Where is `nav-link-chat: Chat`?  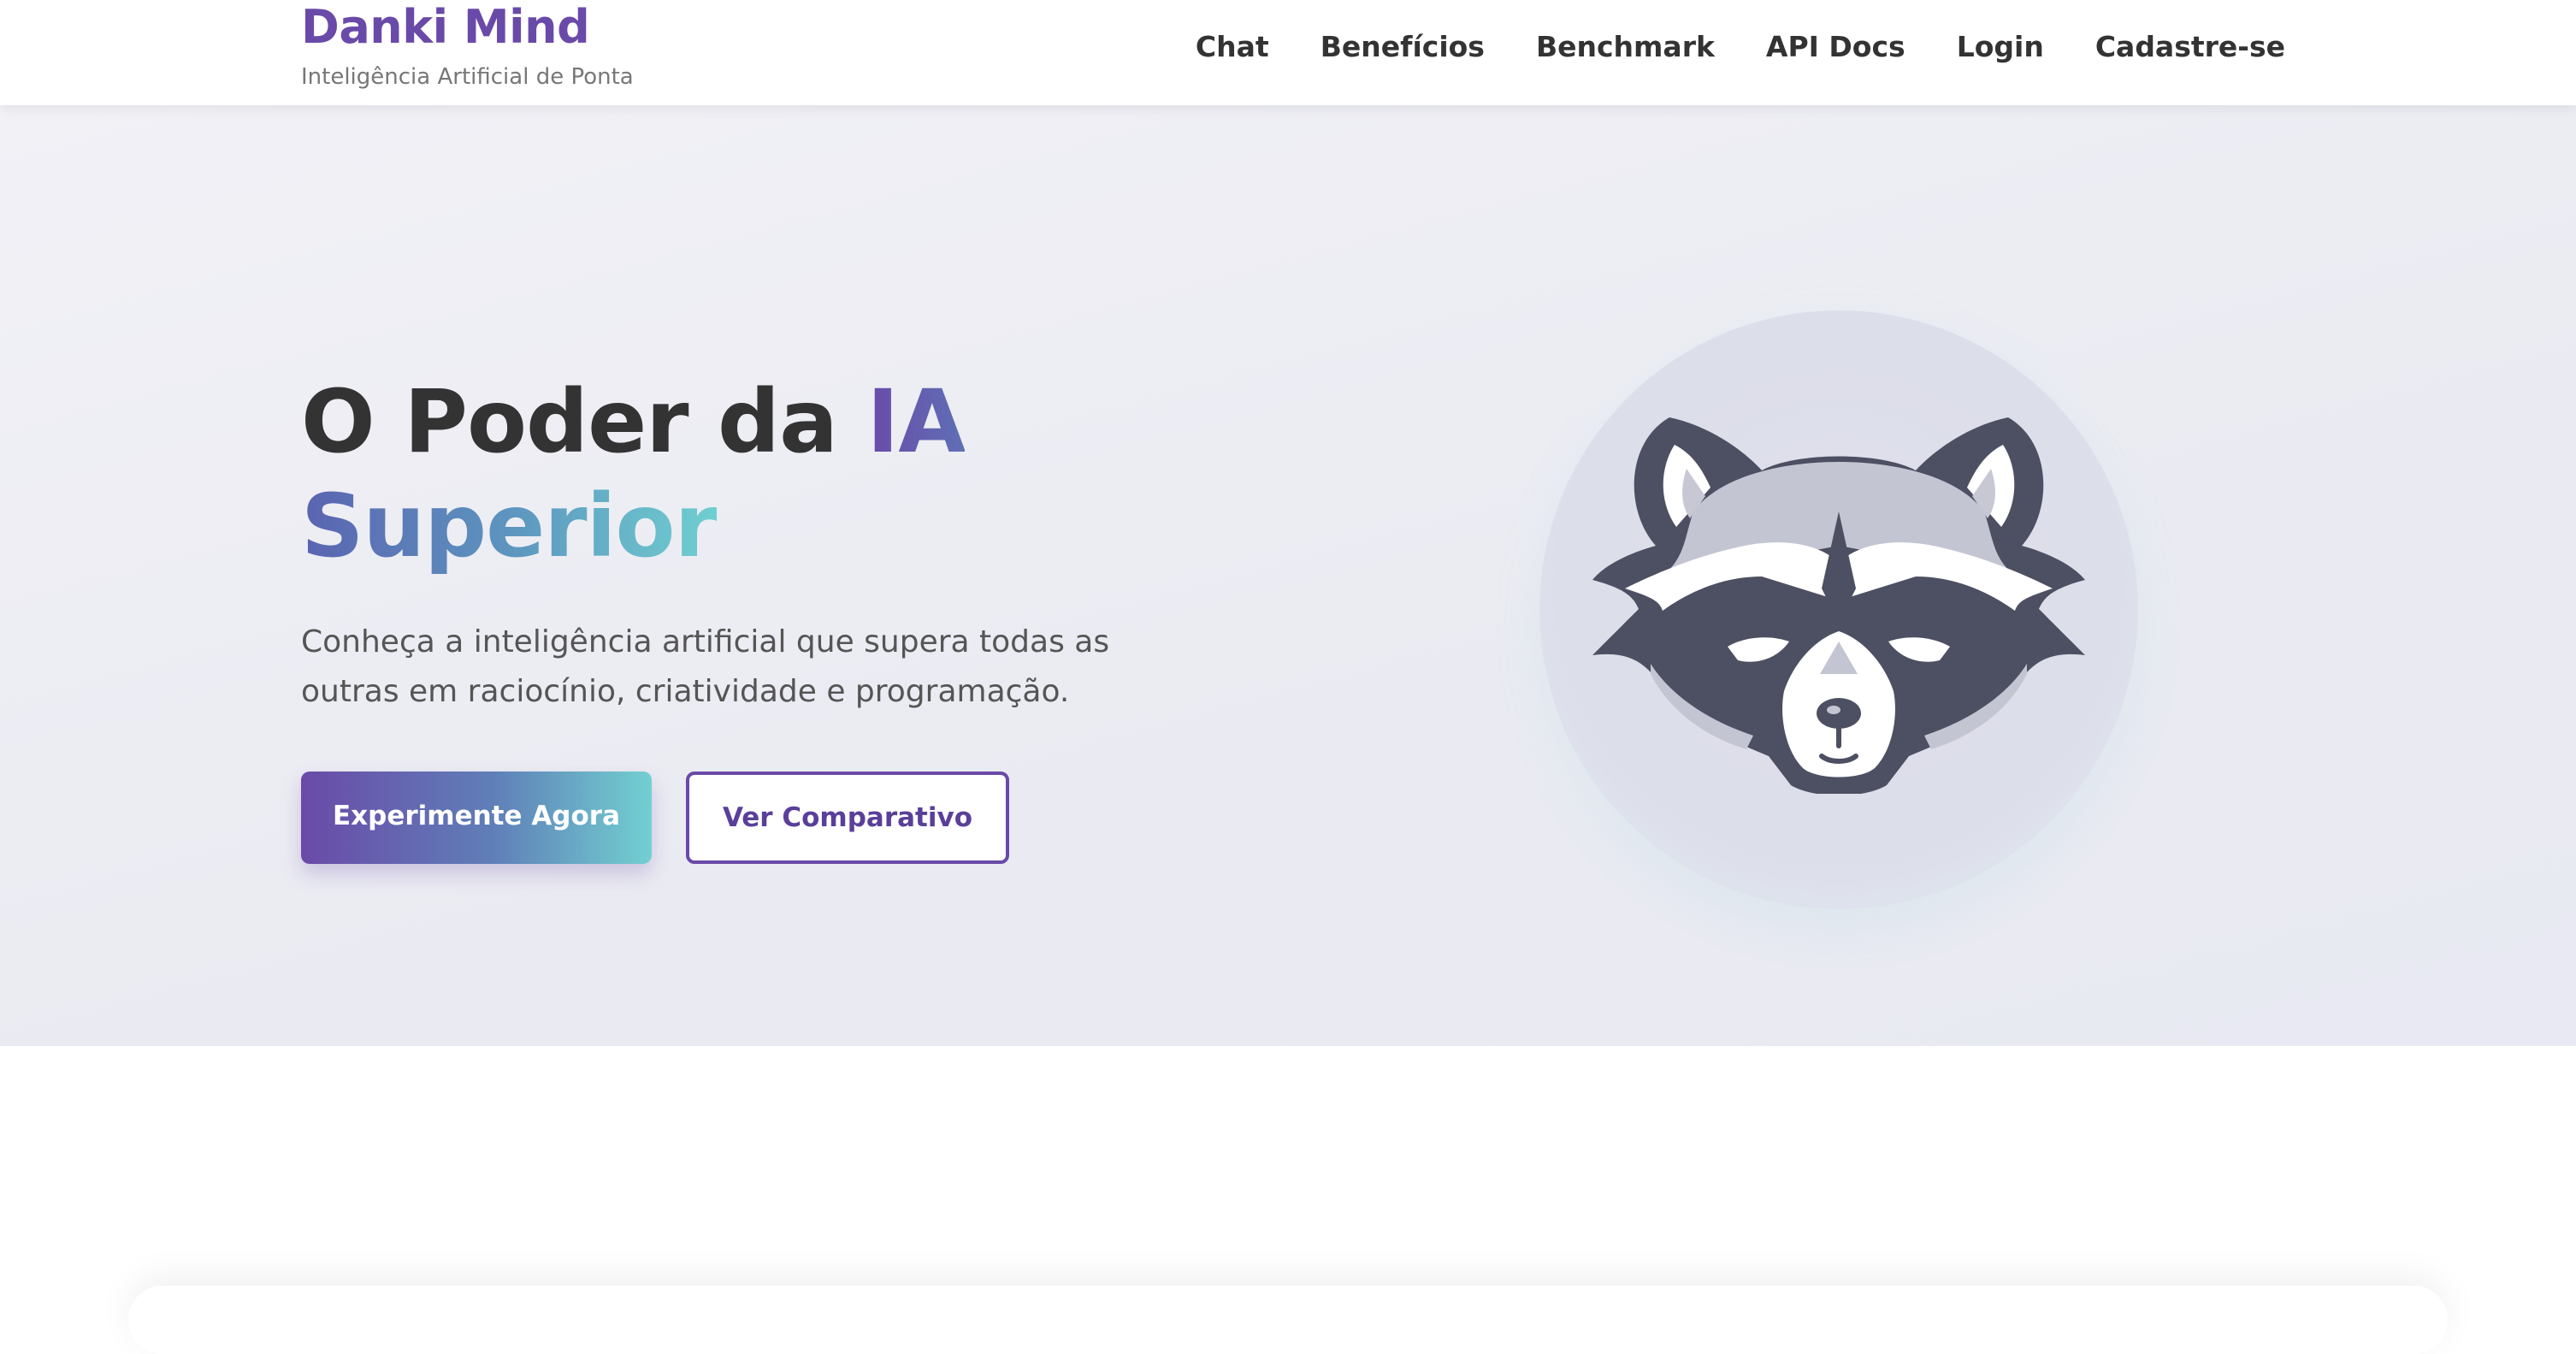 nav-link-chat: Chat is located at coordinates (1232, 47).